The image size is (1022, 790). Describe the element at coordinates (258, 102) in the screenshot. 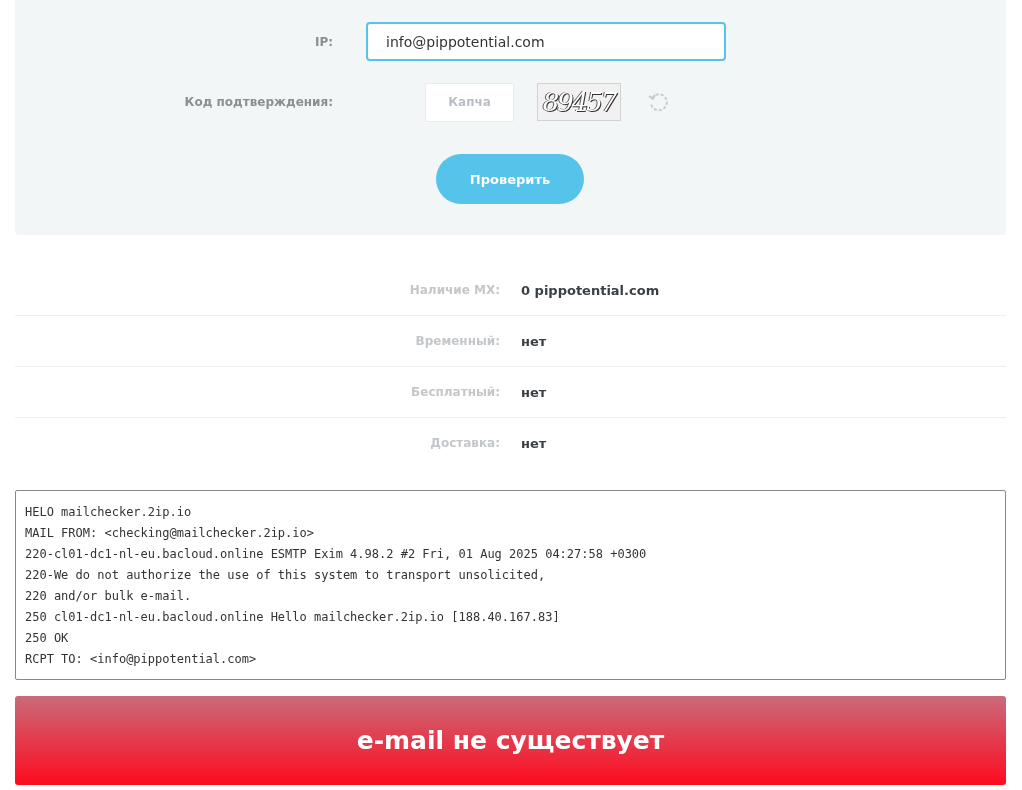

I see `captcha-label: Код подтверждения:` at that location.